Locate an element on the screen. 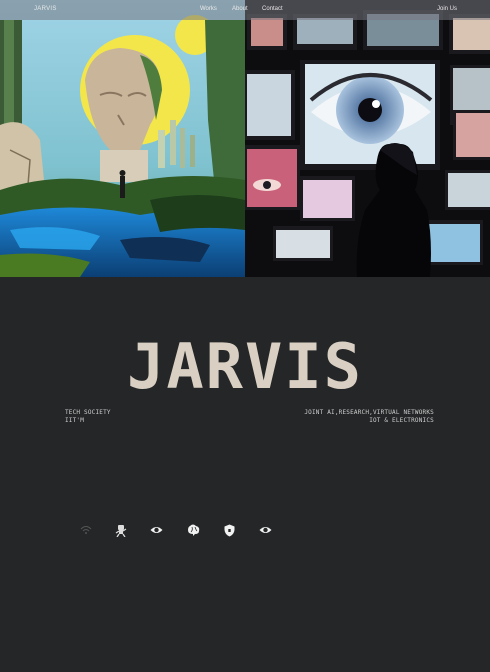 This screenshot has width=490, height=672. brand-logo: JARVIS is located at coordinates (45, 9).